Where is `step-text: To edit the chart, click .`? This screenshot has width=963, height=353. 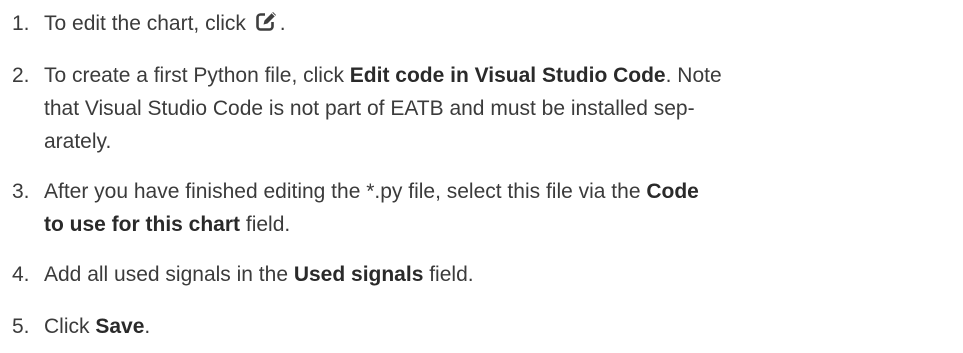 step-text: To edit the chart, click . is located at coordinates (501, 23).